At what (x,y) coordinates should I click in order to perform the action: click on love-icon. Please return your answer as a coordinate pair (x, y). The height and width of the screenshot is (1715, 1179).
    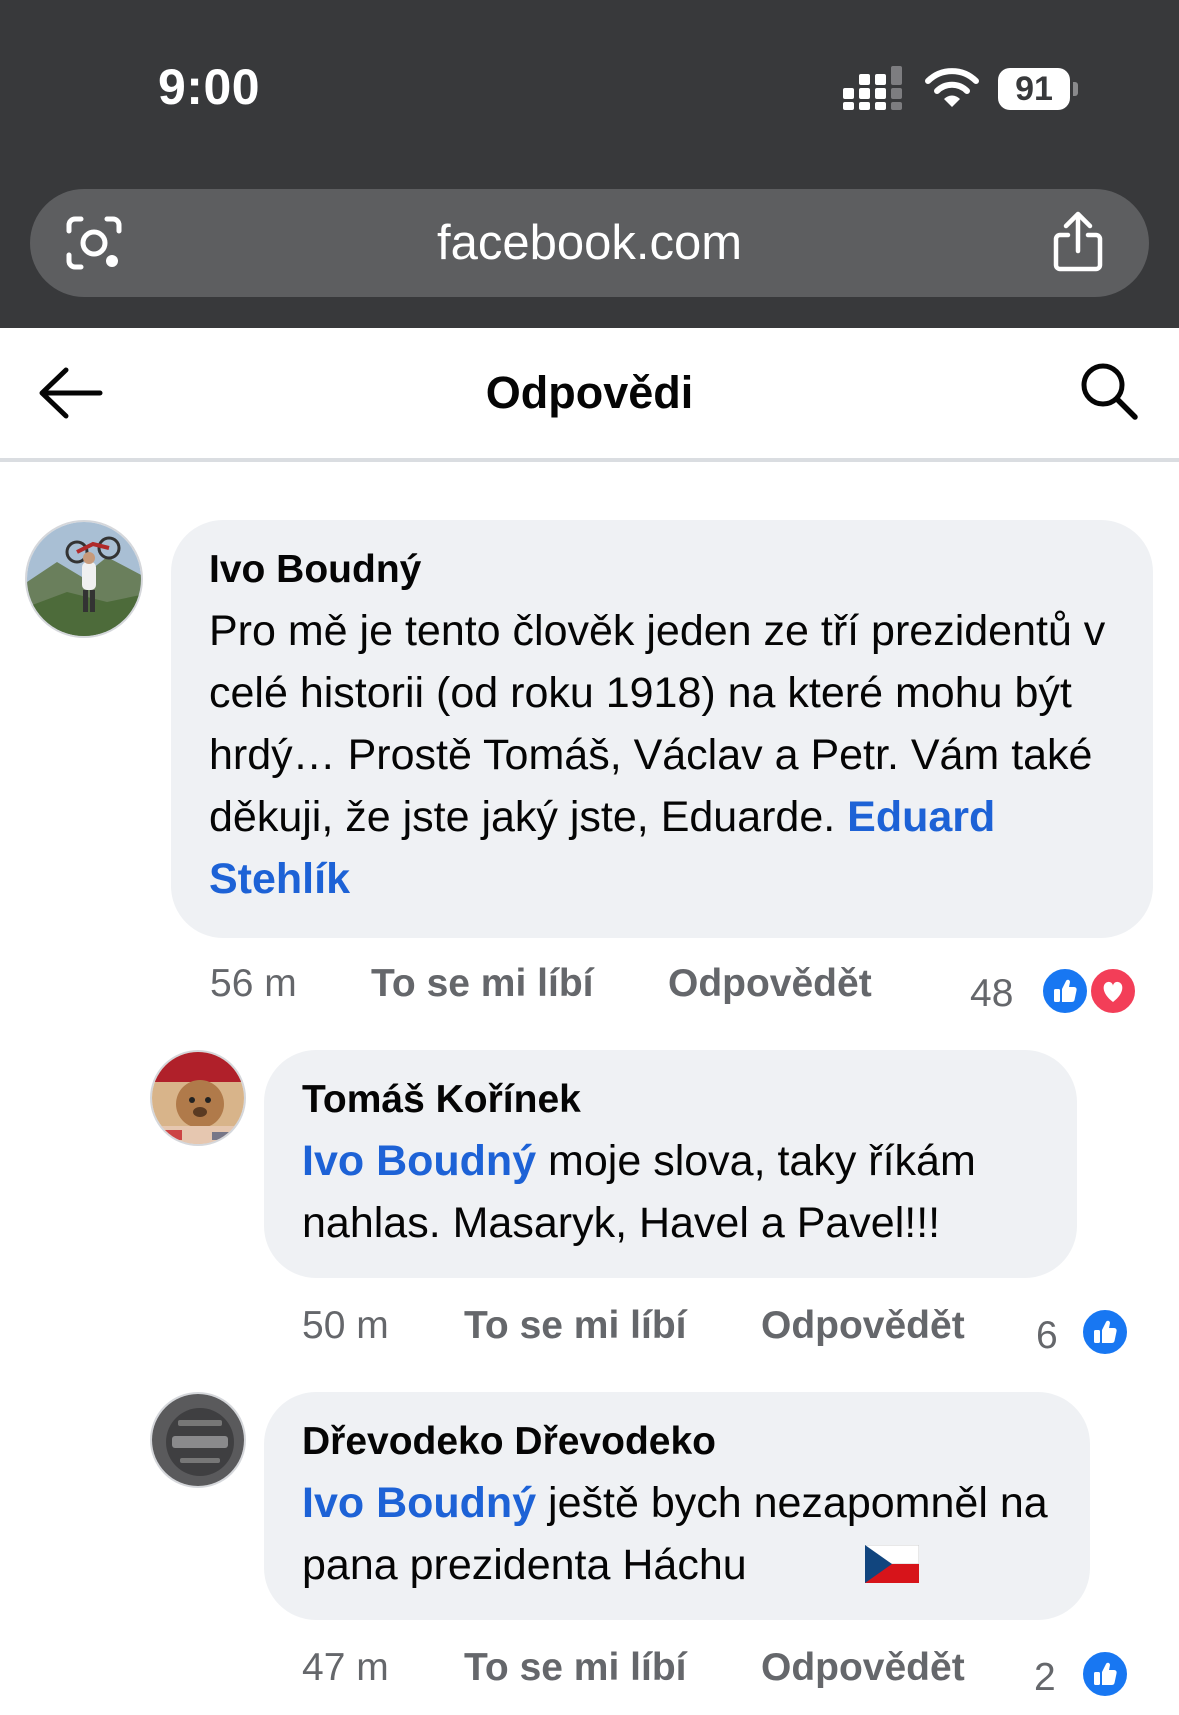
    Looking at the image, I should click on (1113, 991).